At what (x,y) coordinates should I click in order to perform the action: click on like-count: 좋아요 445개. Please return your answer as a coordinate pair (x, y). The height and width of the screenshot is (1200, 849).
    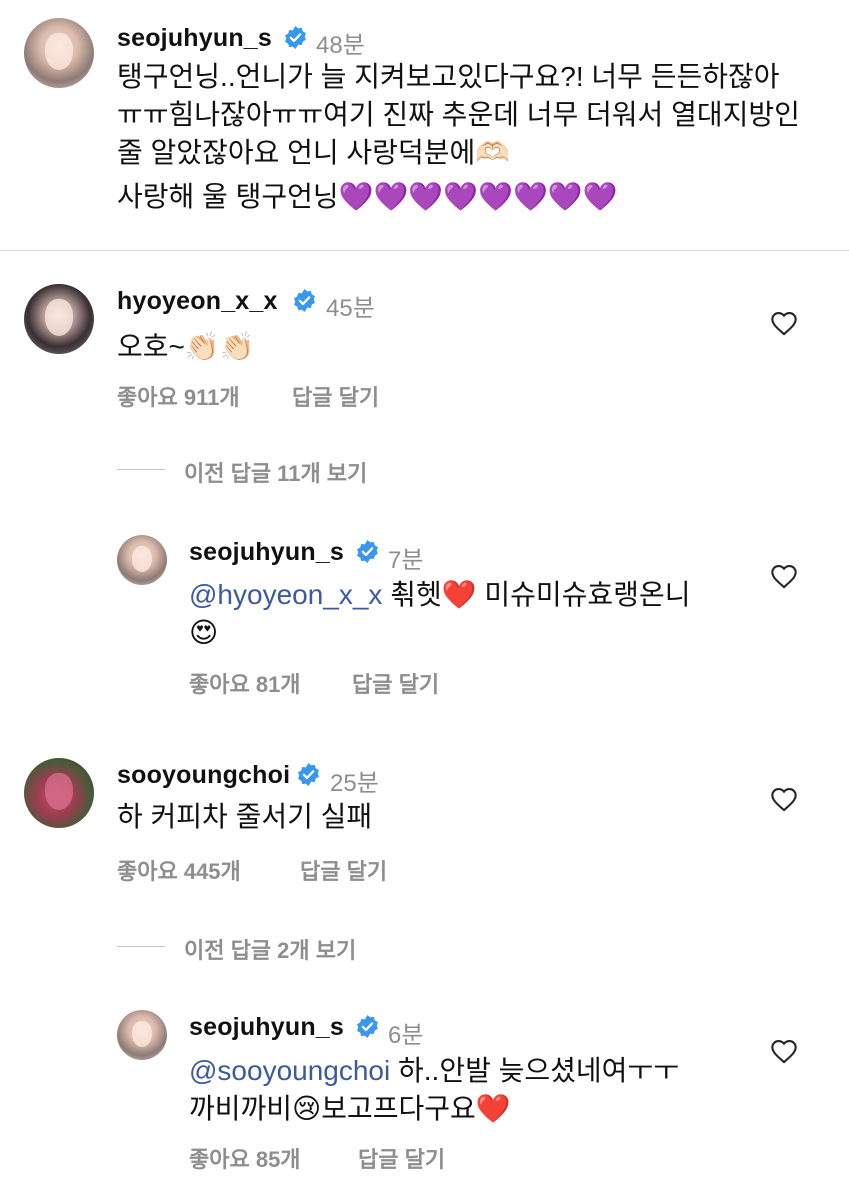
    Looking at the image, I should click on (179, 870).